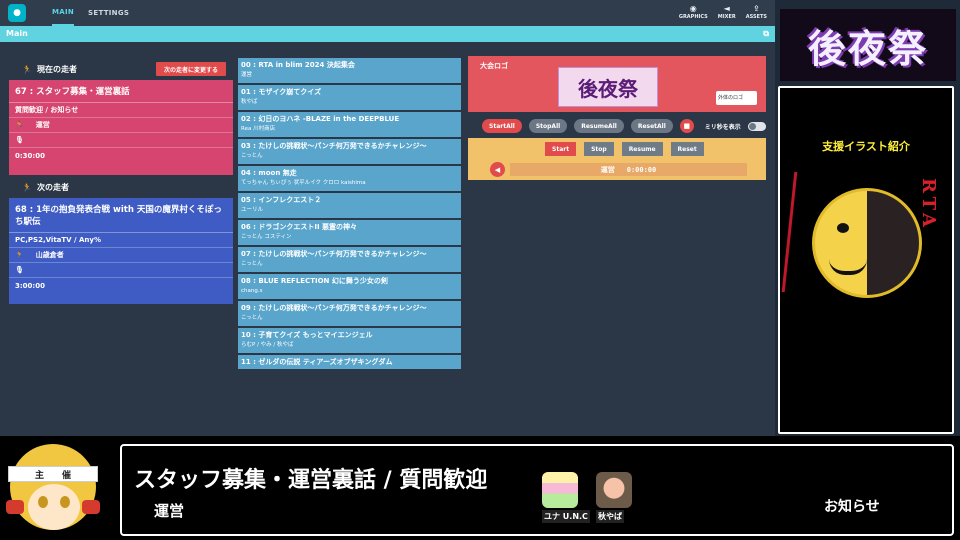 The image size is (960, 540). I want to click on next-run-commentator-row: 🎙, so click(121, 270).